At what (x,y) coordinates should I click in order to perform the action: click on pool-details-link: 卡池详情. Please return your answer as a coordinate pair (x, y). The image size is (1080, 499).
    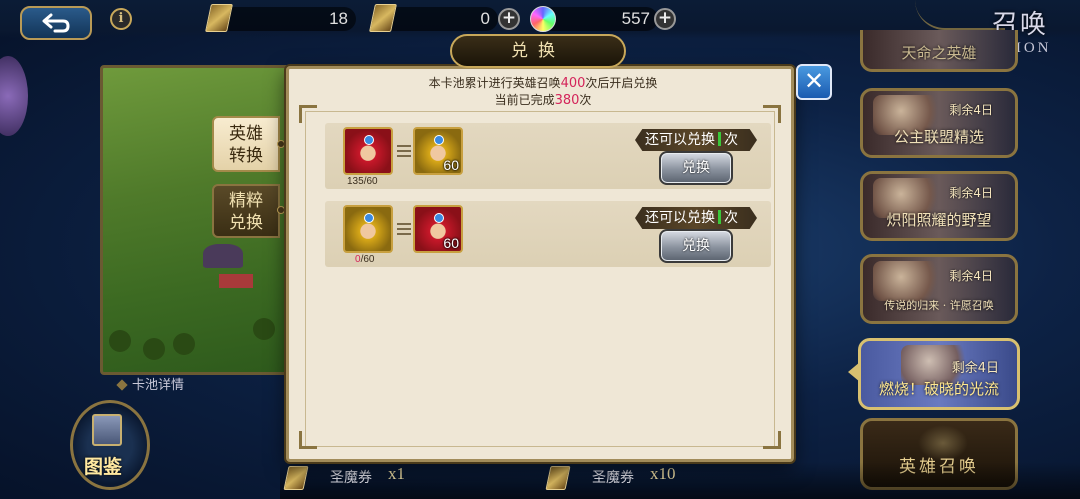
    Looking at the image, I should click on (150, 383).